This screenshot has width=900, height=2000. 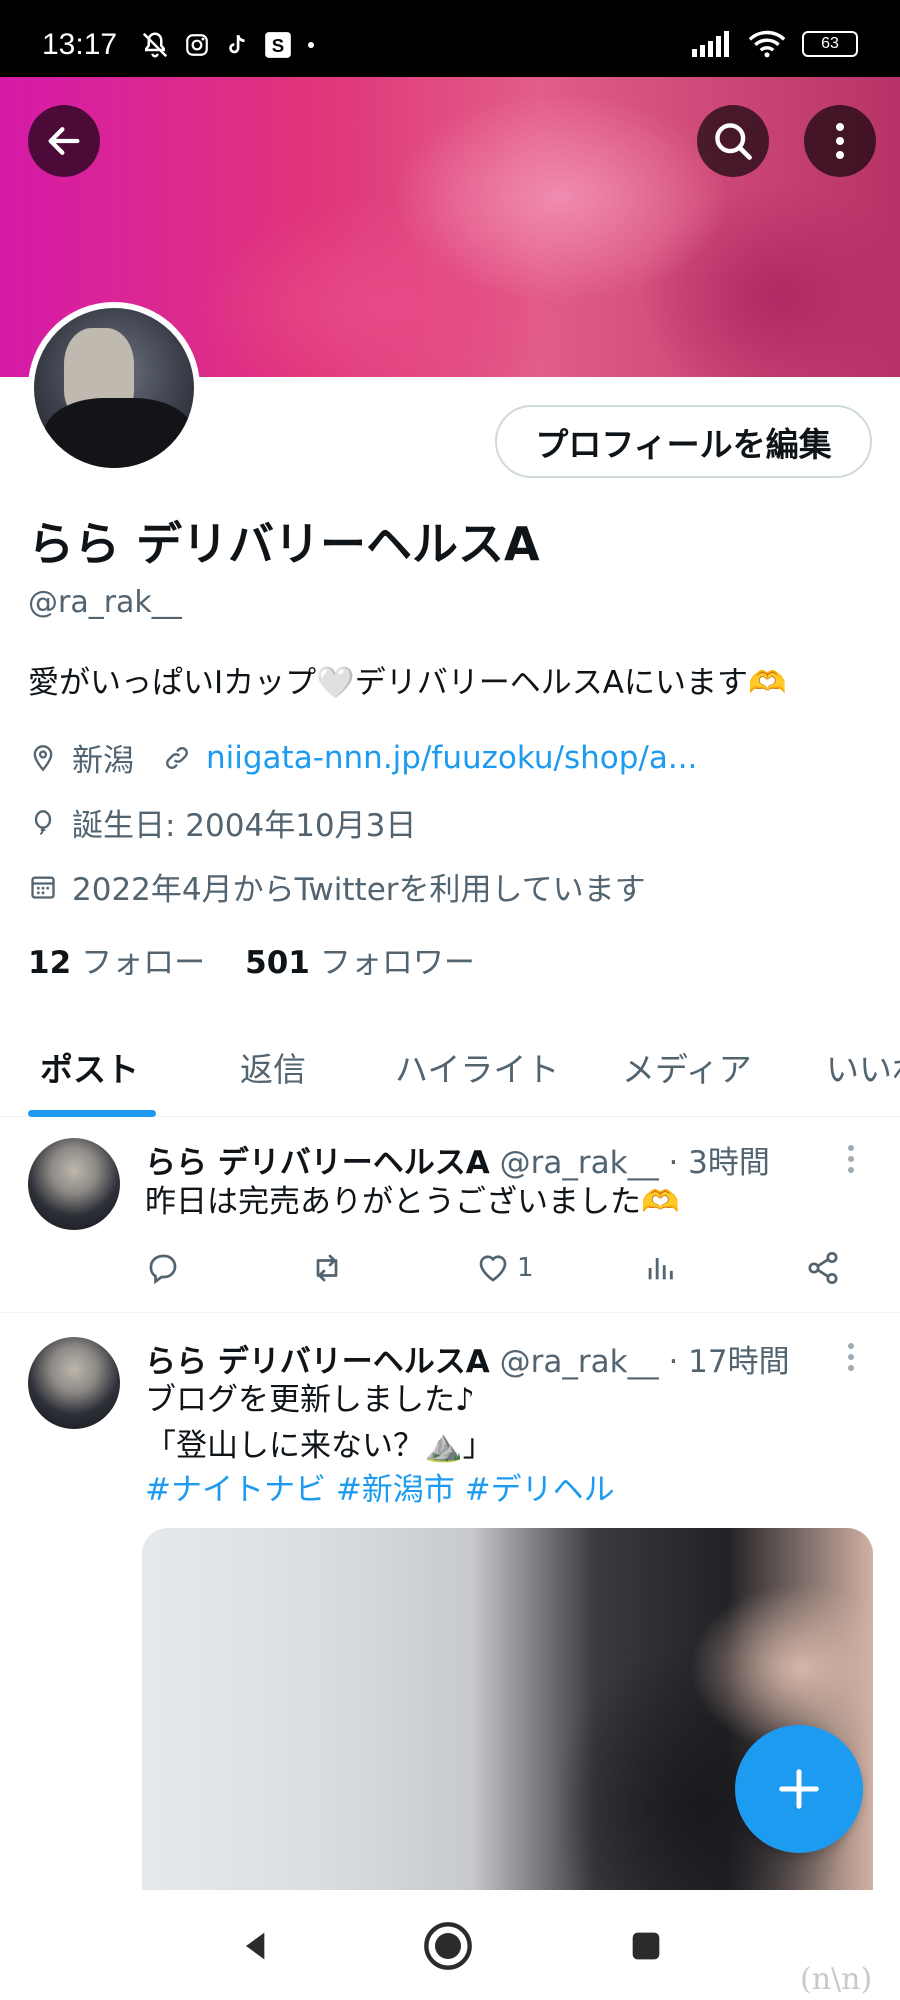 I want to click on system-nav-bar, so click(x=450, y=1945).